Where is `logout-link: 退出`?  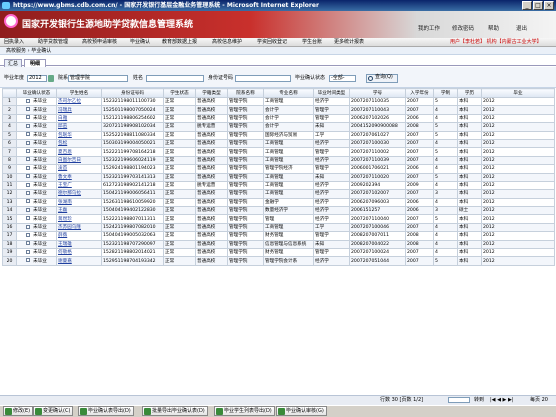 logout-link: 退出 is located at coordinates (521, 28).